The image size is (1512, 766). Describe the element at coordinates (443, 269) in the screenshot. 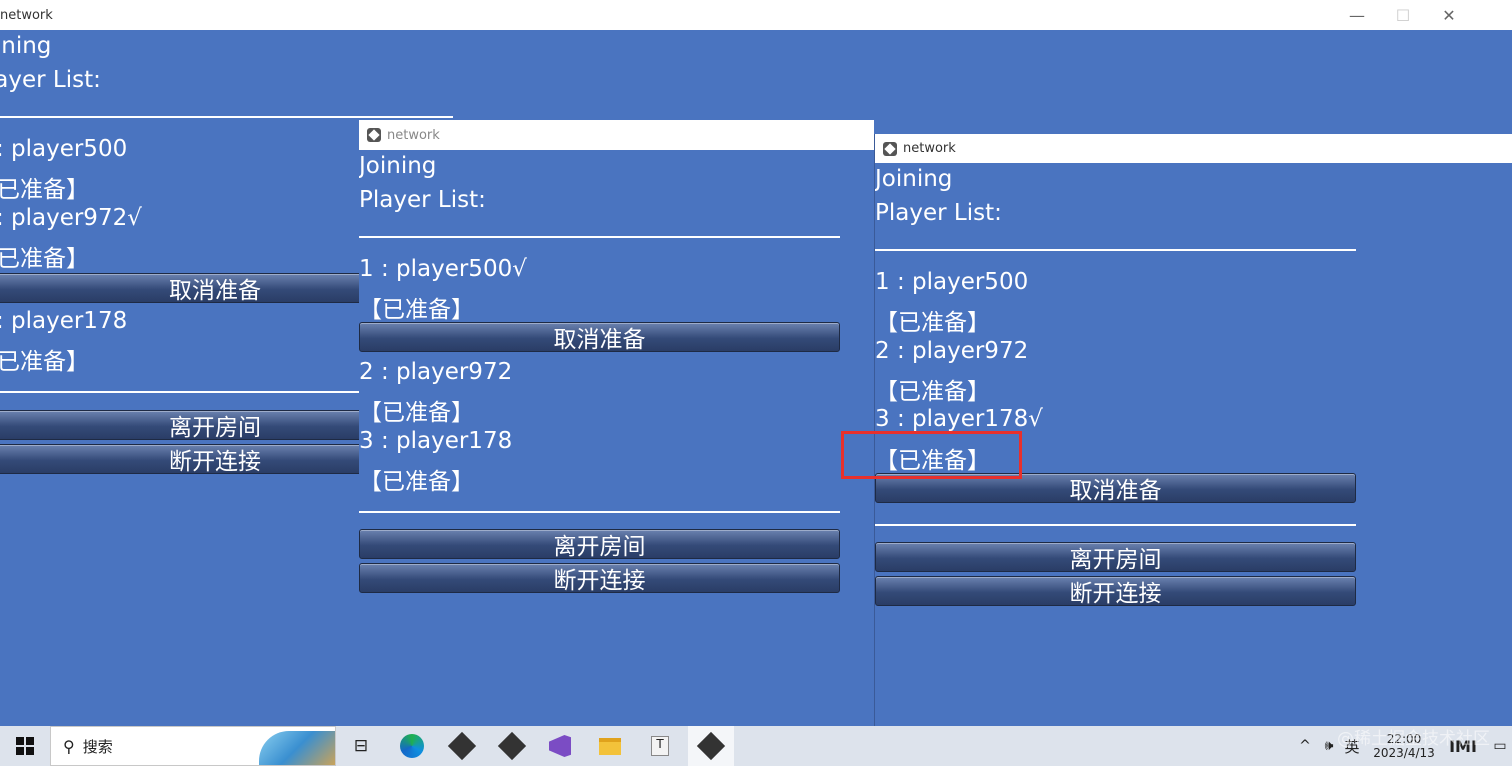

I see `player-row: 1 : player500√` at that location.